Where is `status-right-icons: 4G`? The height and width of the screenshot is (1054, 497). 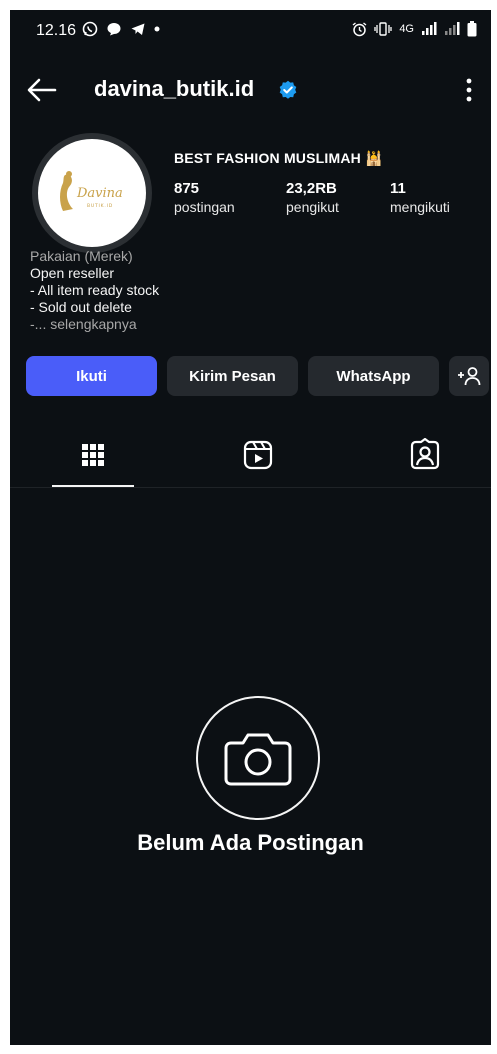 status-right-icons: 4G is located at coordinates (414, 29).